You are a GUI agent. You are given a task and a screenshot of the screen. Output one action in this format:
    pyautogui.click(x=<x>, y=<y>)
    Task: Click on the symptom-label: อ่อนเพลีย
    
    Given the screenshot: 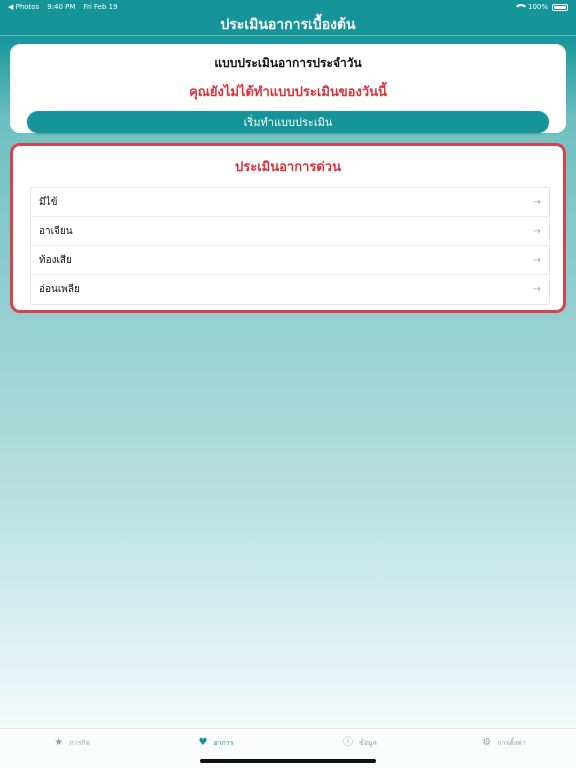 What is the action you would take?
    pyautogui.click(x=59, y=289)
    